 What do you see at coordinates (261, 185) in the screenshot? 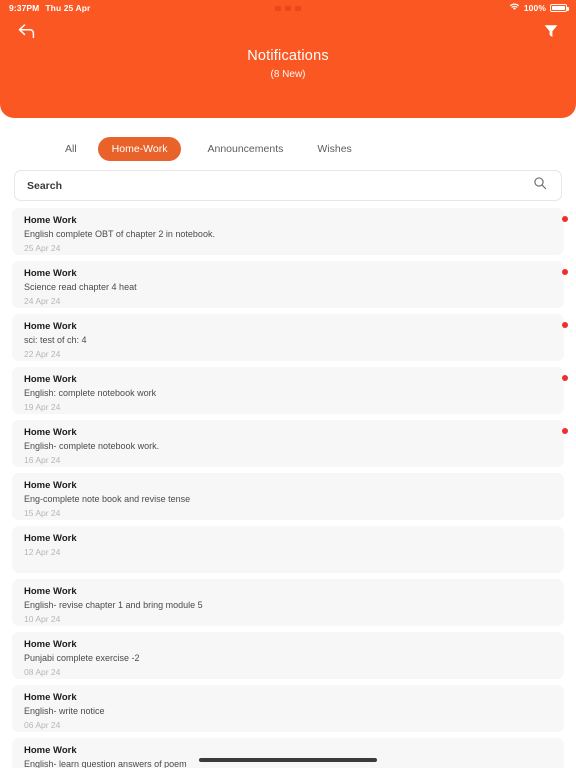
I see `search-input` at bounding box center [261, 185].